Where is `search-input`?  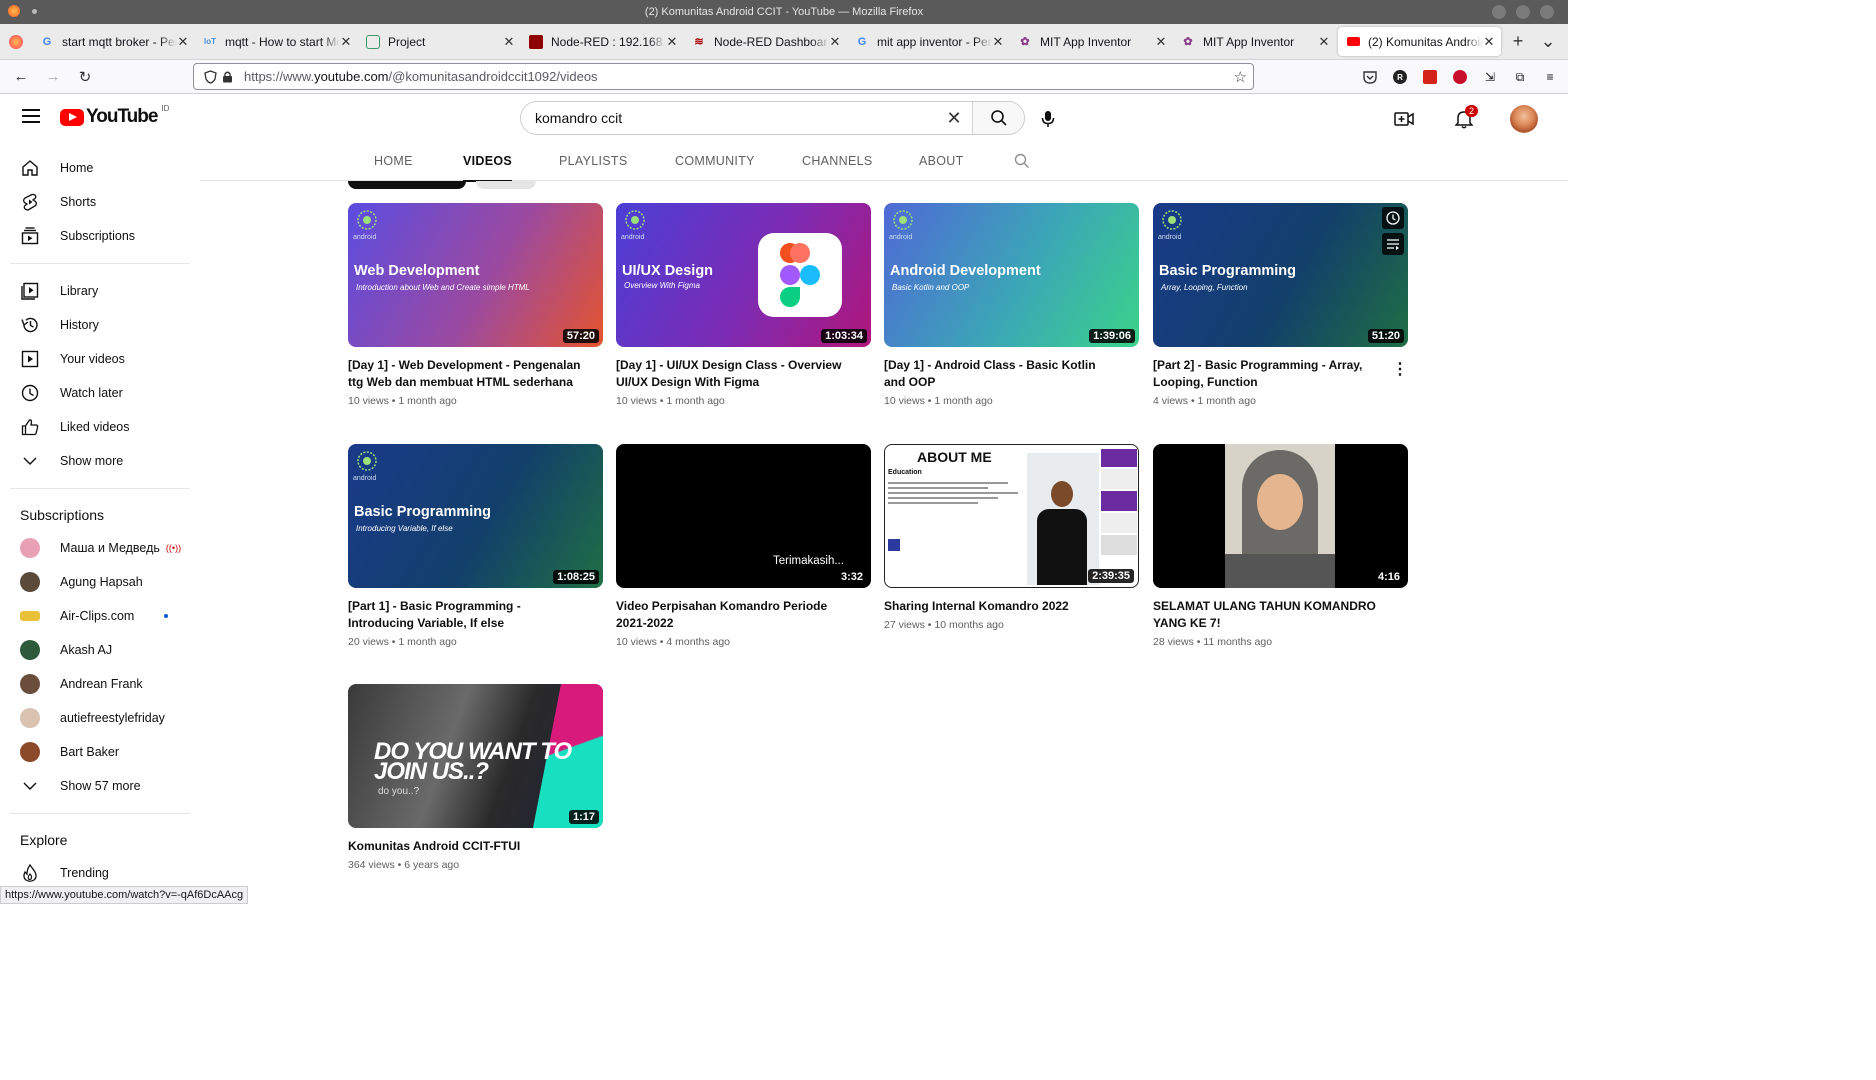 search-input is located at coordinates (728, 118).